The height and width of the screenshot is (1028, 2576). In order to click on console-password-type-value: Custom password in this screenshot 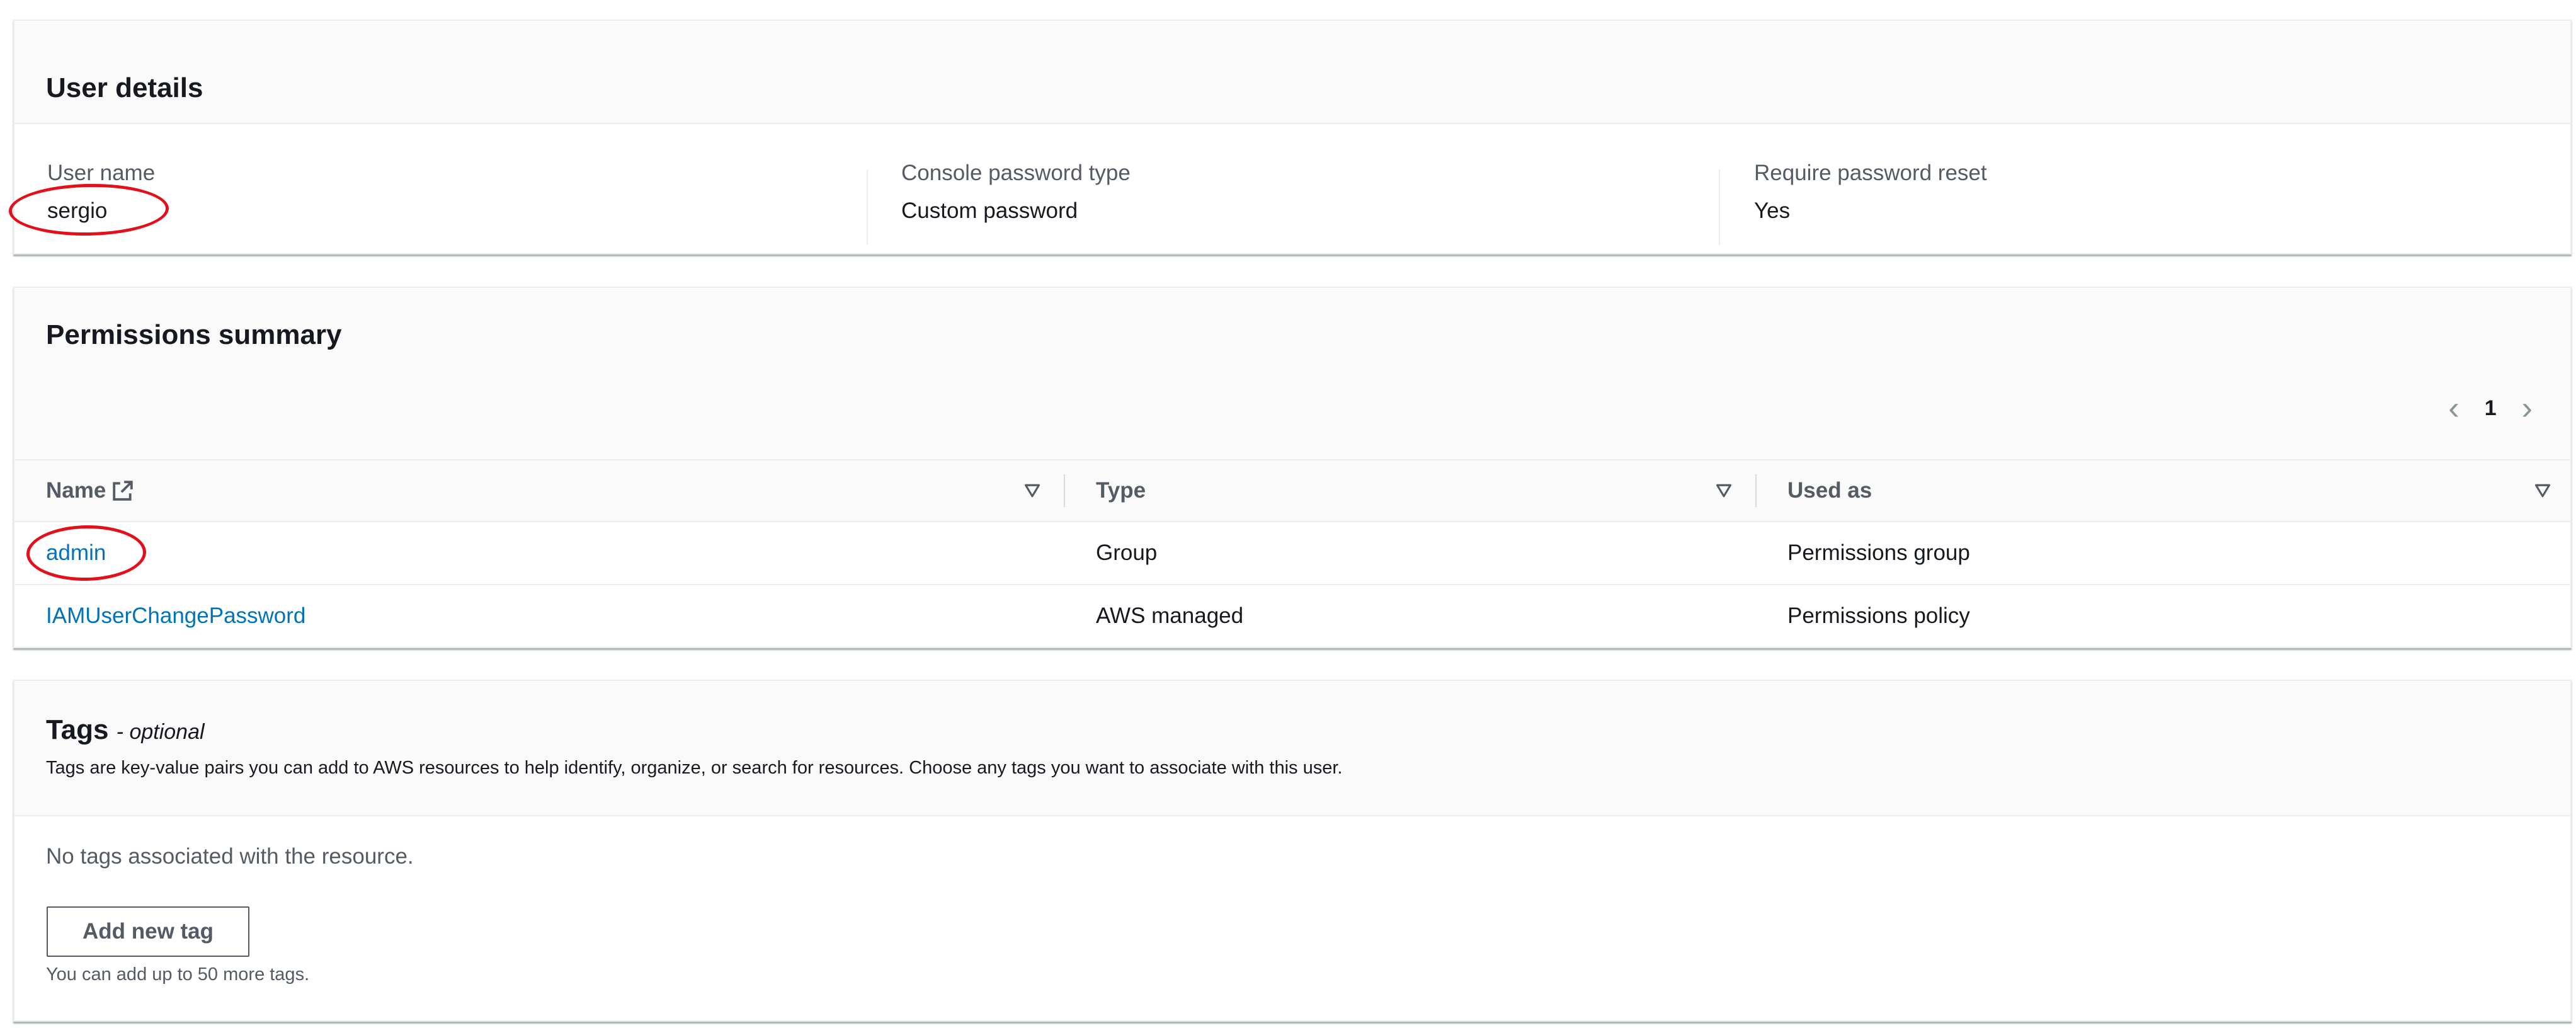, I will do `click(989, 210)`.